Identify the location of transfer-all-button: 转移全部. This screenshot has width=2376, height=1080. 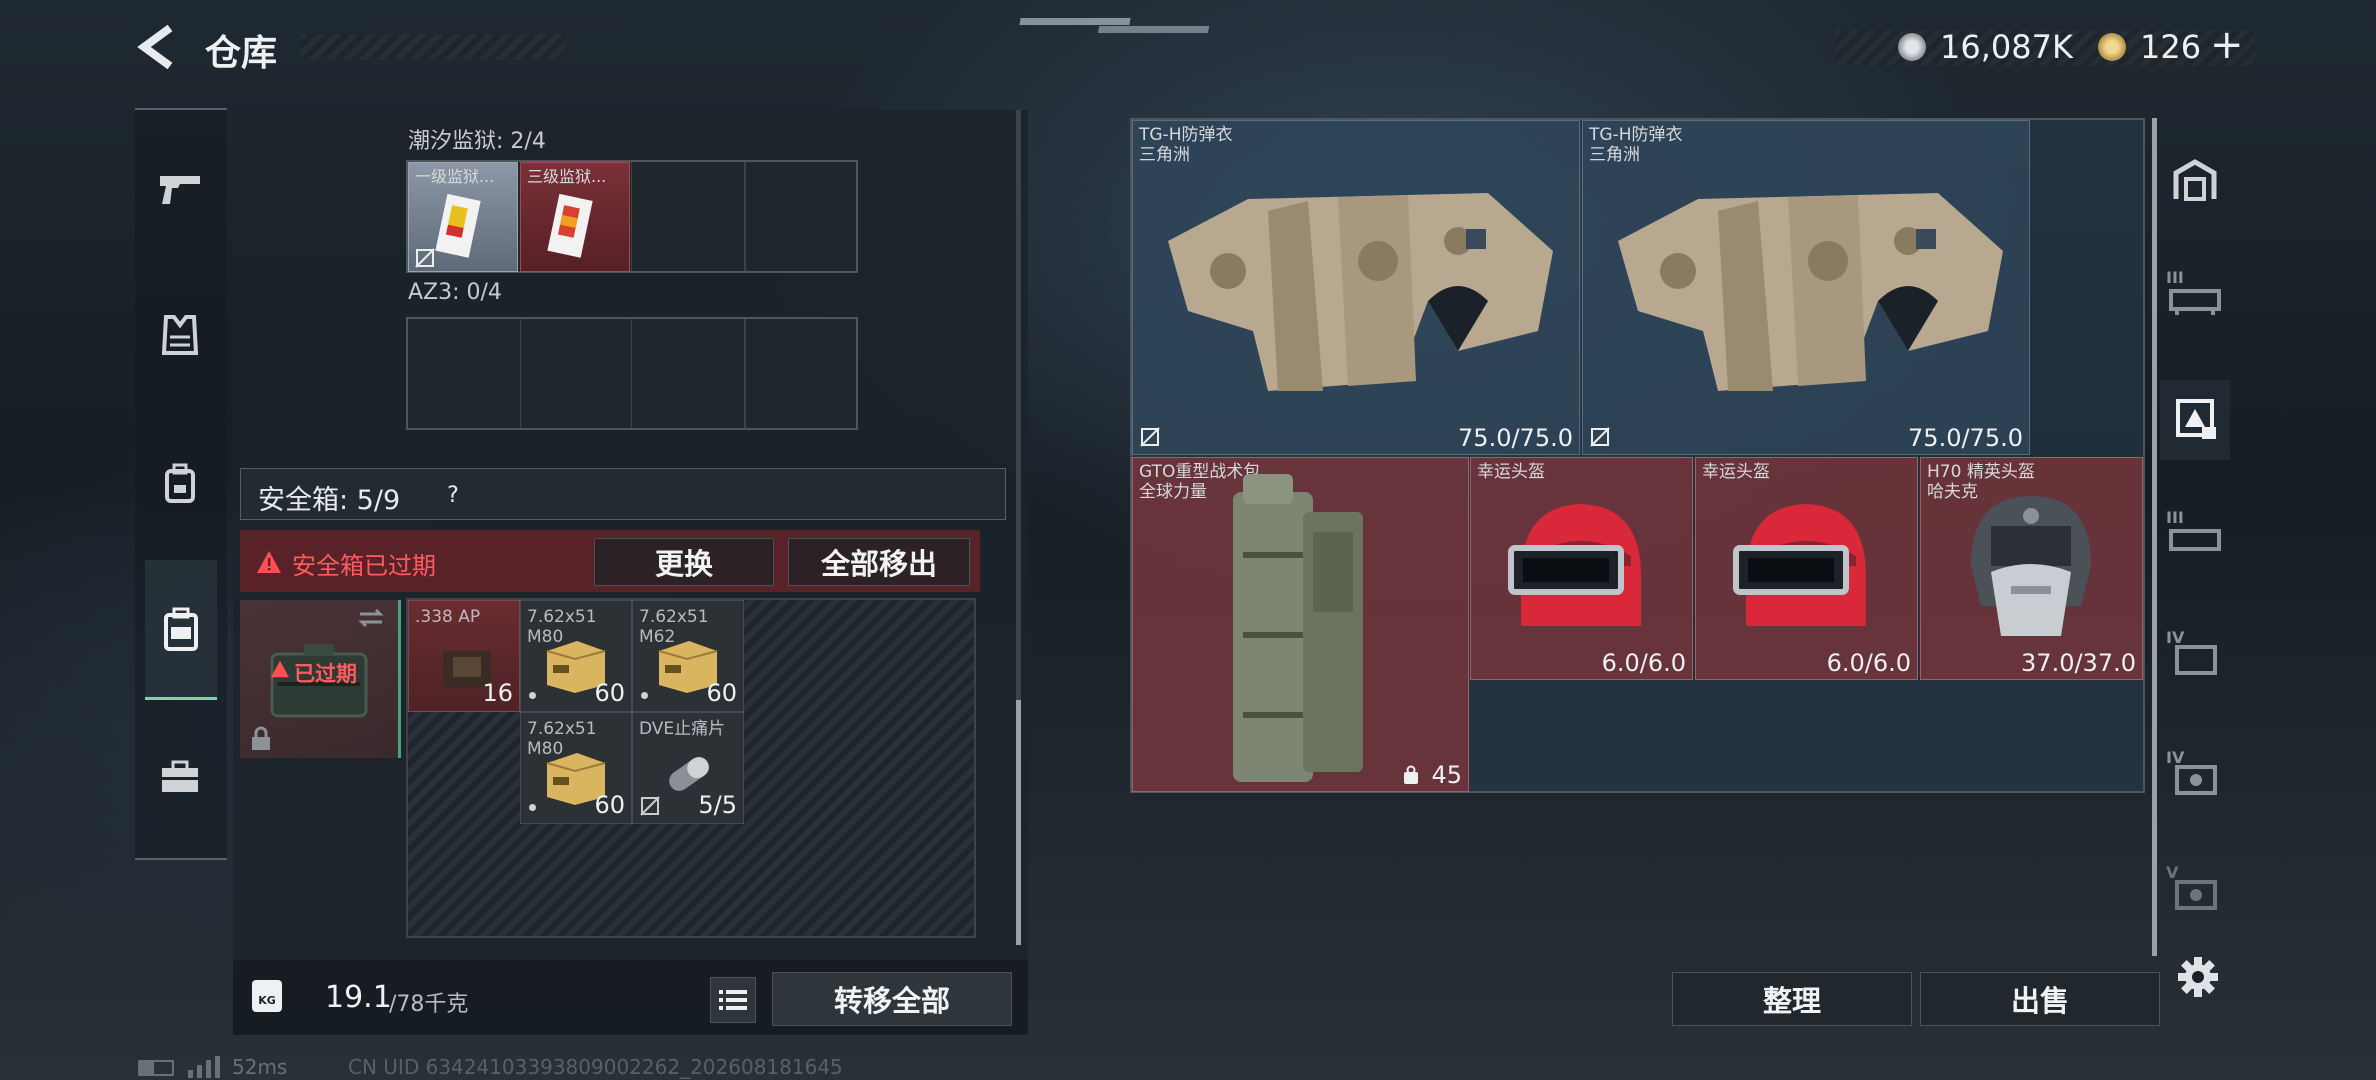
(892, 999).